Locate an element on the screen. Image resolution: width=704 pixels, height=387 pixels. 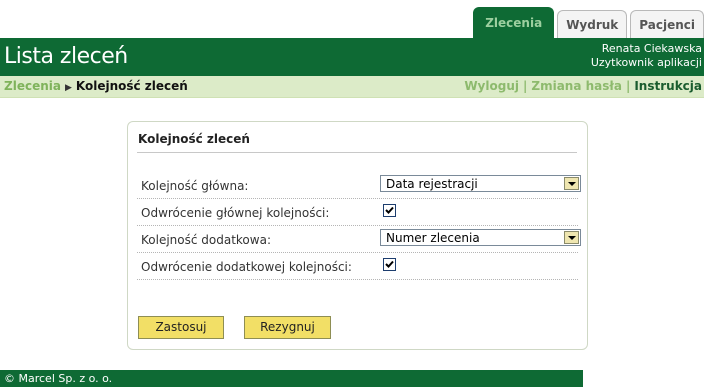
extra-order-value: Numer zlecenia is located at coordinates (433, 238).